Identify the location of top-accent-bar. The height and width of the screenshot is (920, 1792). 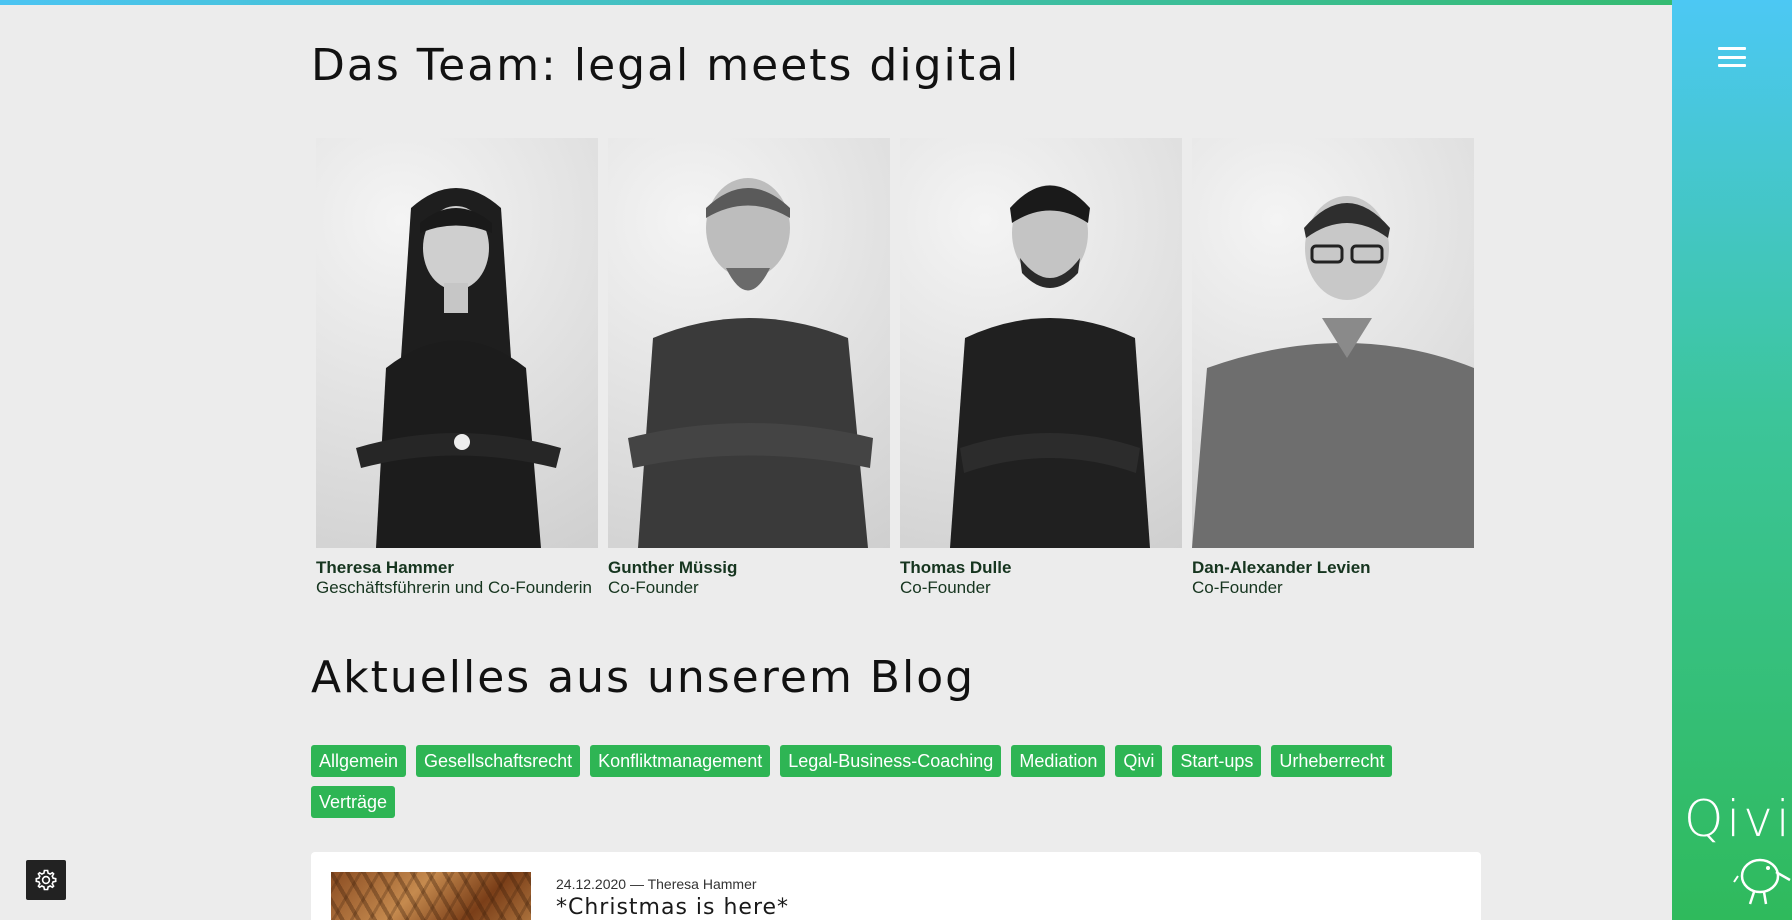
(836, 2).